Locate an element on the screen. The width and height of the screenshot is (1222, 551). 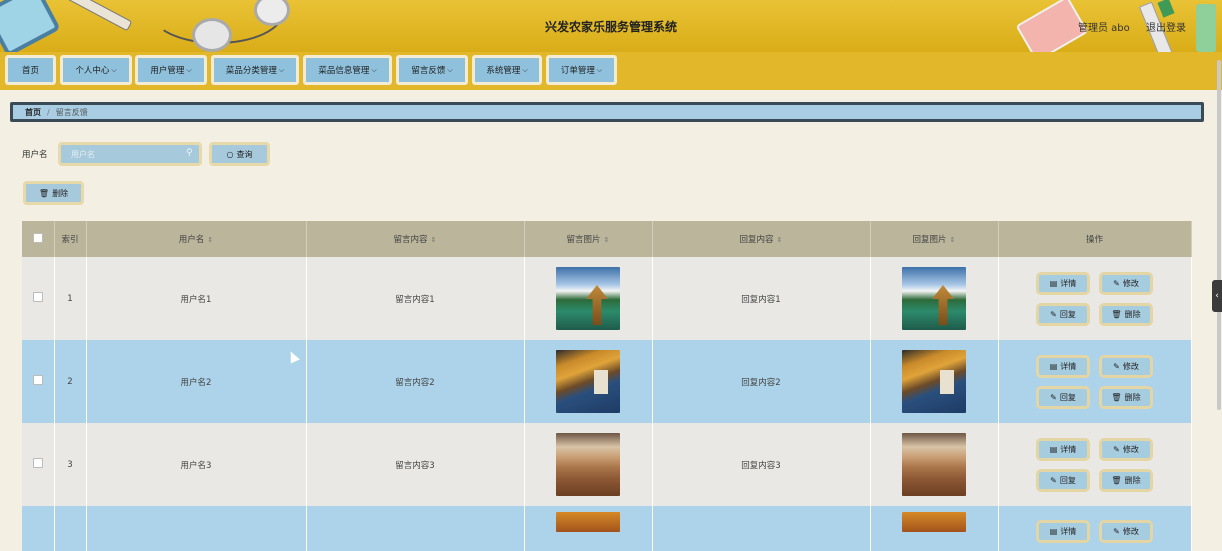
search-button: ○ 查询 is located at coordinates (239, 154).